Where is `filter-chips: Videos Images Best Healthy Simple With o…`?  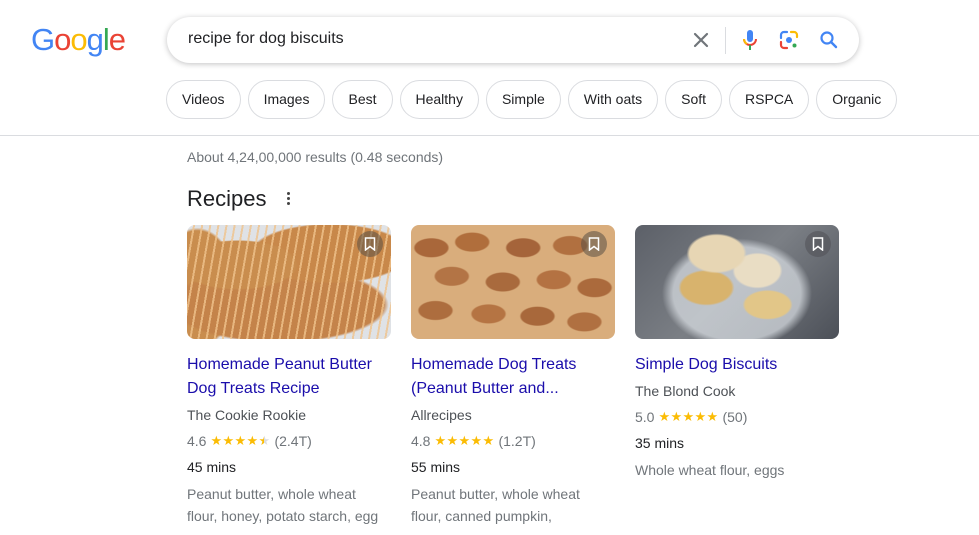 filter-chips: Videos Images Best Healthy Simple With o… is located at coordinates (532, 99).